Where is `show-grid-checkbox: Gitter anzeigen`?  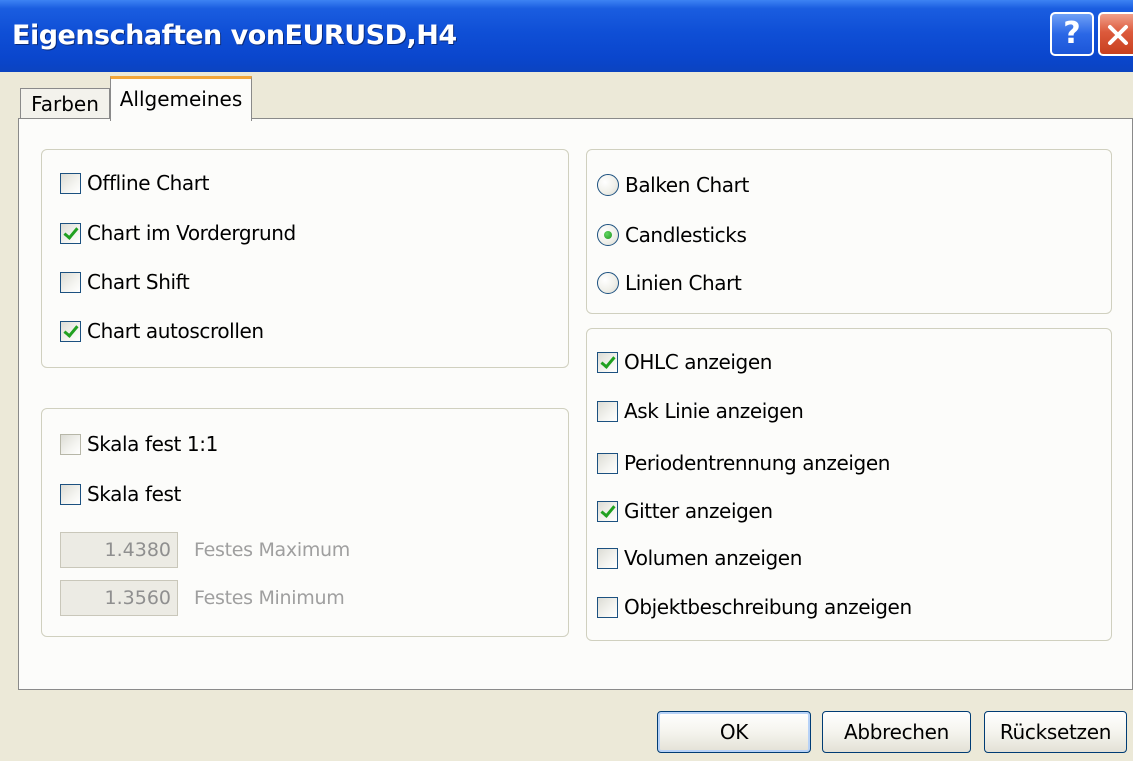 show-grid-checkbox: Gitter anzeigen is located at coordinates (685, 511).